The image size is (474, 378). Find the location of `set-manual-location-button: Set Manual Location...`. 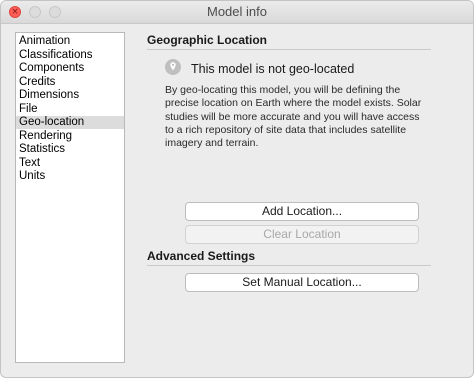

set-manual-location-button: Set Manual Location... is located at coordinates (302, 282).